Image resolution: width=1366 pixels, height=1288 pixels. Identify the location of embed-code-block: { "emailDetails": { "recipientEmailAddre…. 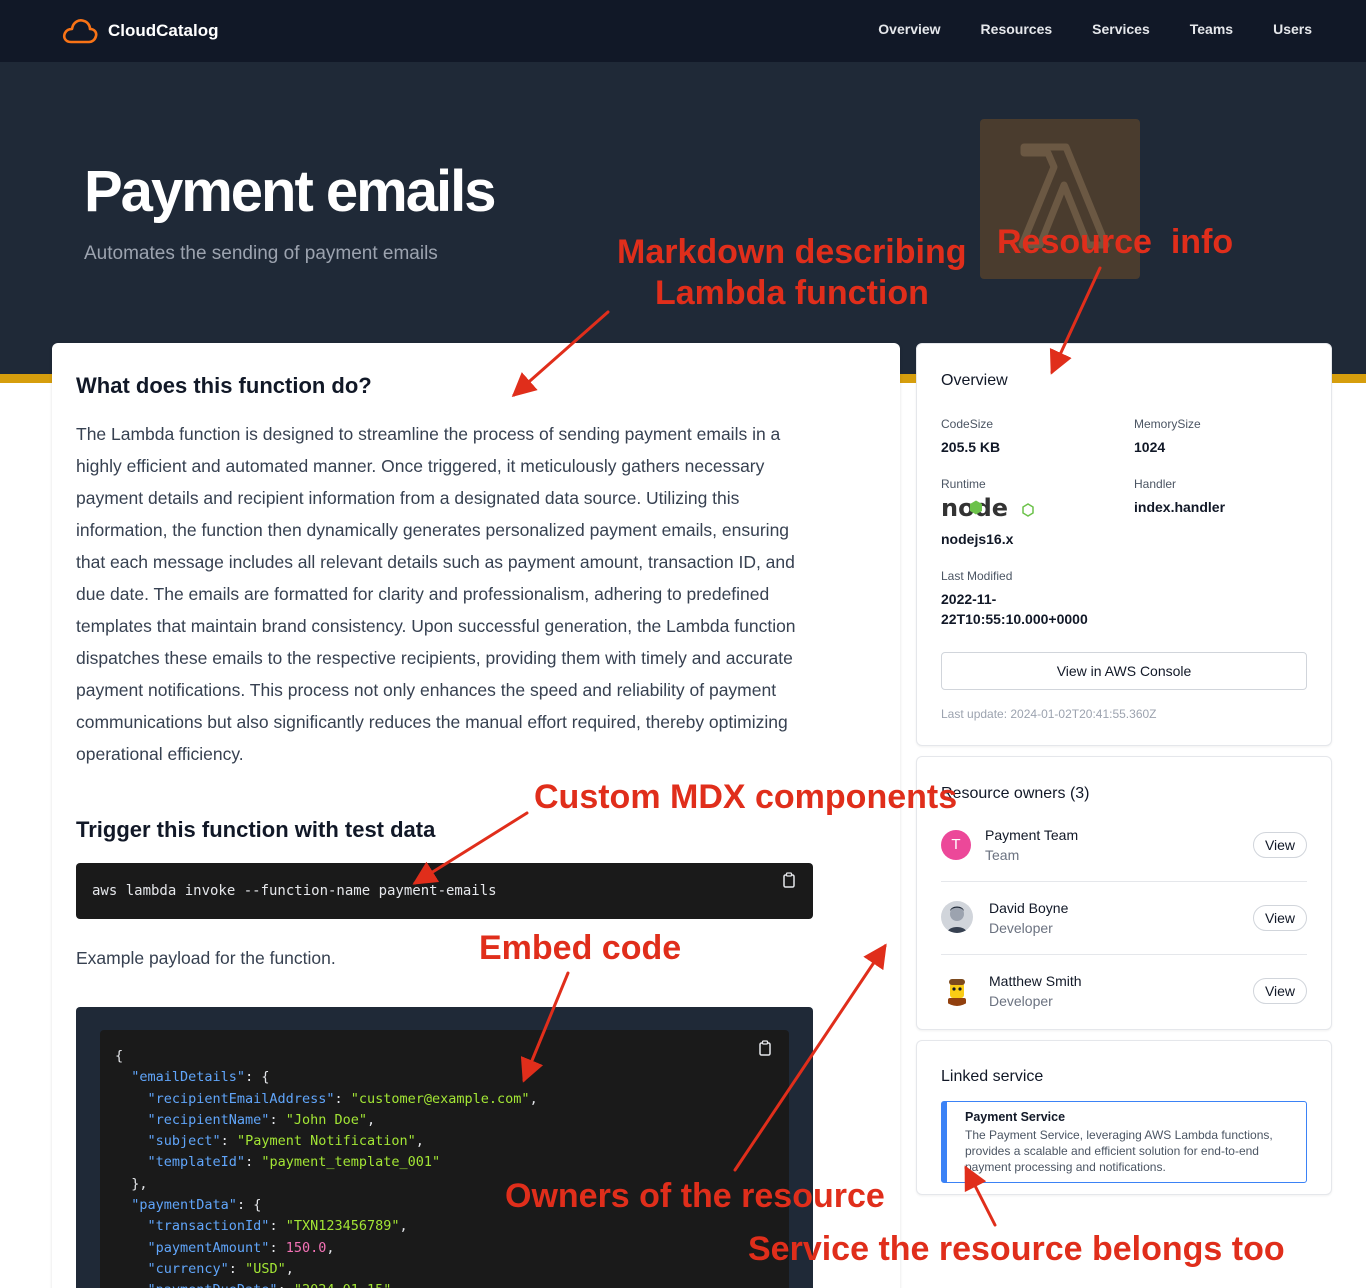
(444, 1147).